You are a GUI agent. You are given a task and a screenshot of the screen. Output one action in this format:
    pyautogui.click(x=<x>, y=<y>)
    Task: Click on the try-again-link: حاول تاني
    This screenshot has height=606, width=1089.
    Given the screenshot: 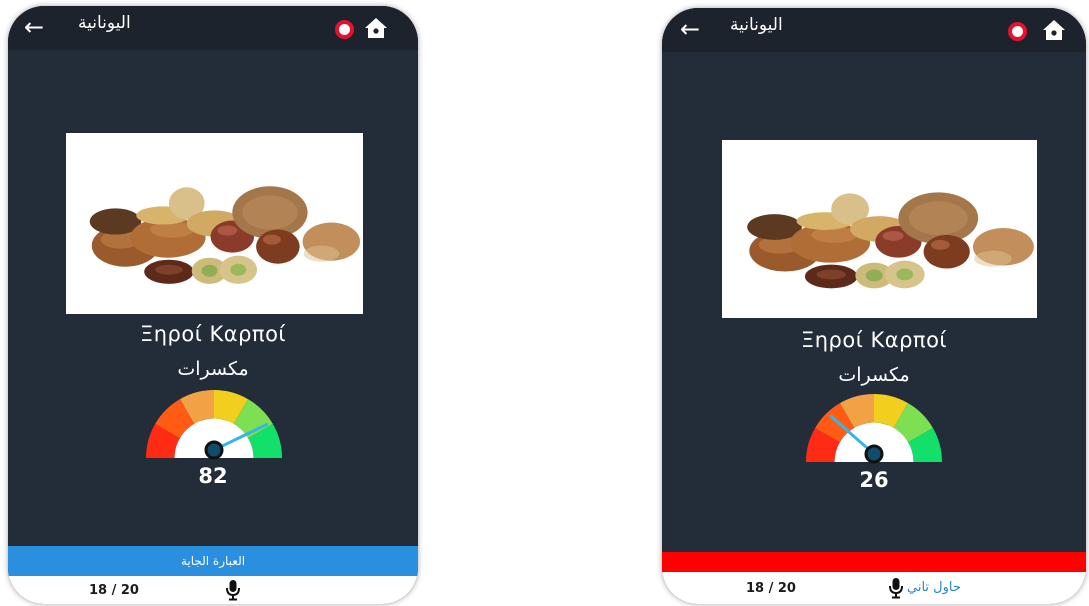 What is the action you would take?
    pyautogui.click(x=934, y=587)
    